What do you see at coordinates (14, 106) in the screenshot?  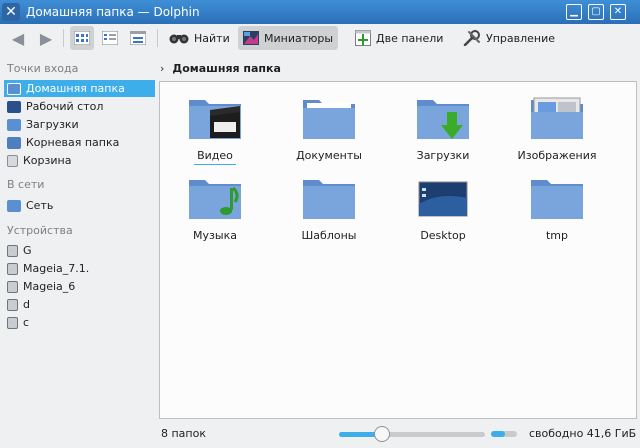 I see `desktop-icon` at bounding box center [14, 106].